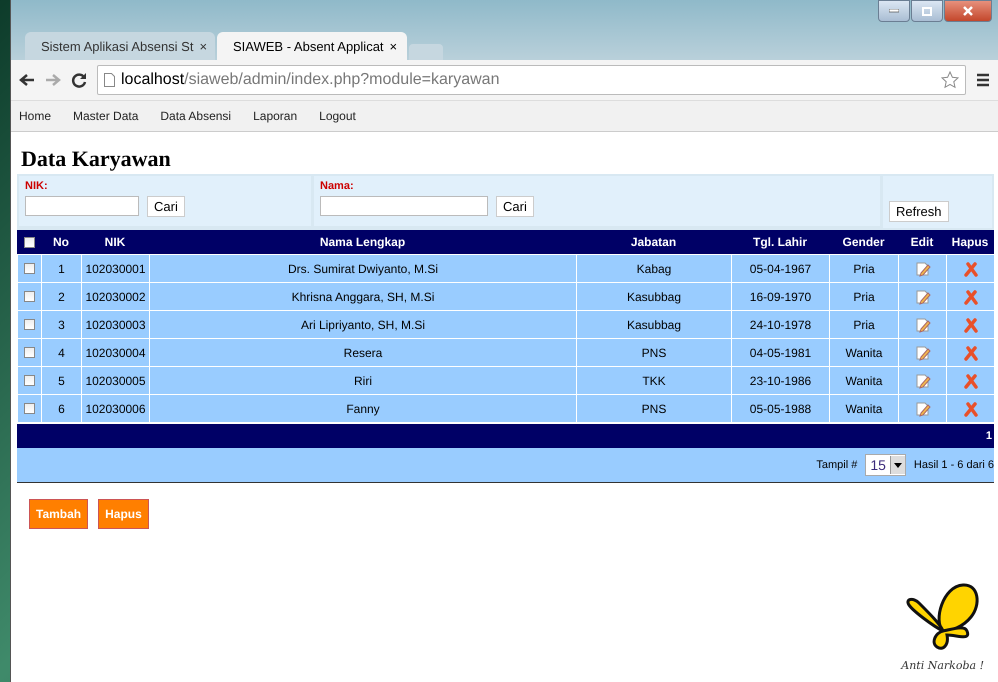 The height and width of the screenshot is (682, 998). What do you see at coordinates (115, 381) in the screenshot?
I see `table-cell: 102030005` at bounding box center [115, 381].